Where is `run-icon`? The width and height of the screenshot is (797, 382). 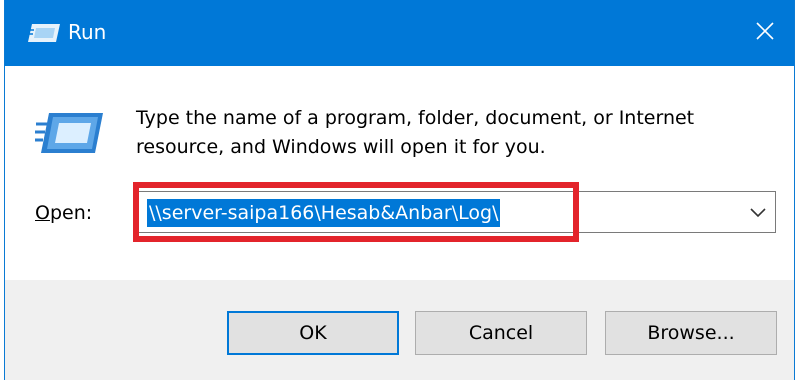
run-icon is located at coordinates (44, 33).